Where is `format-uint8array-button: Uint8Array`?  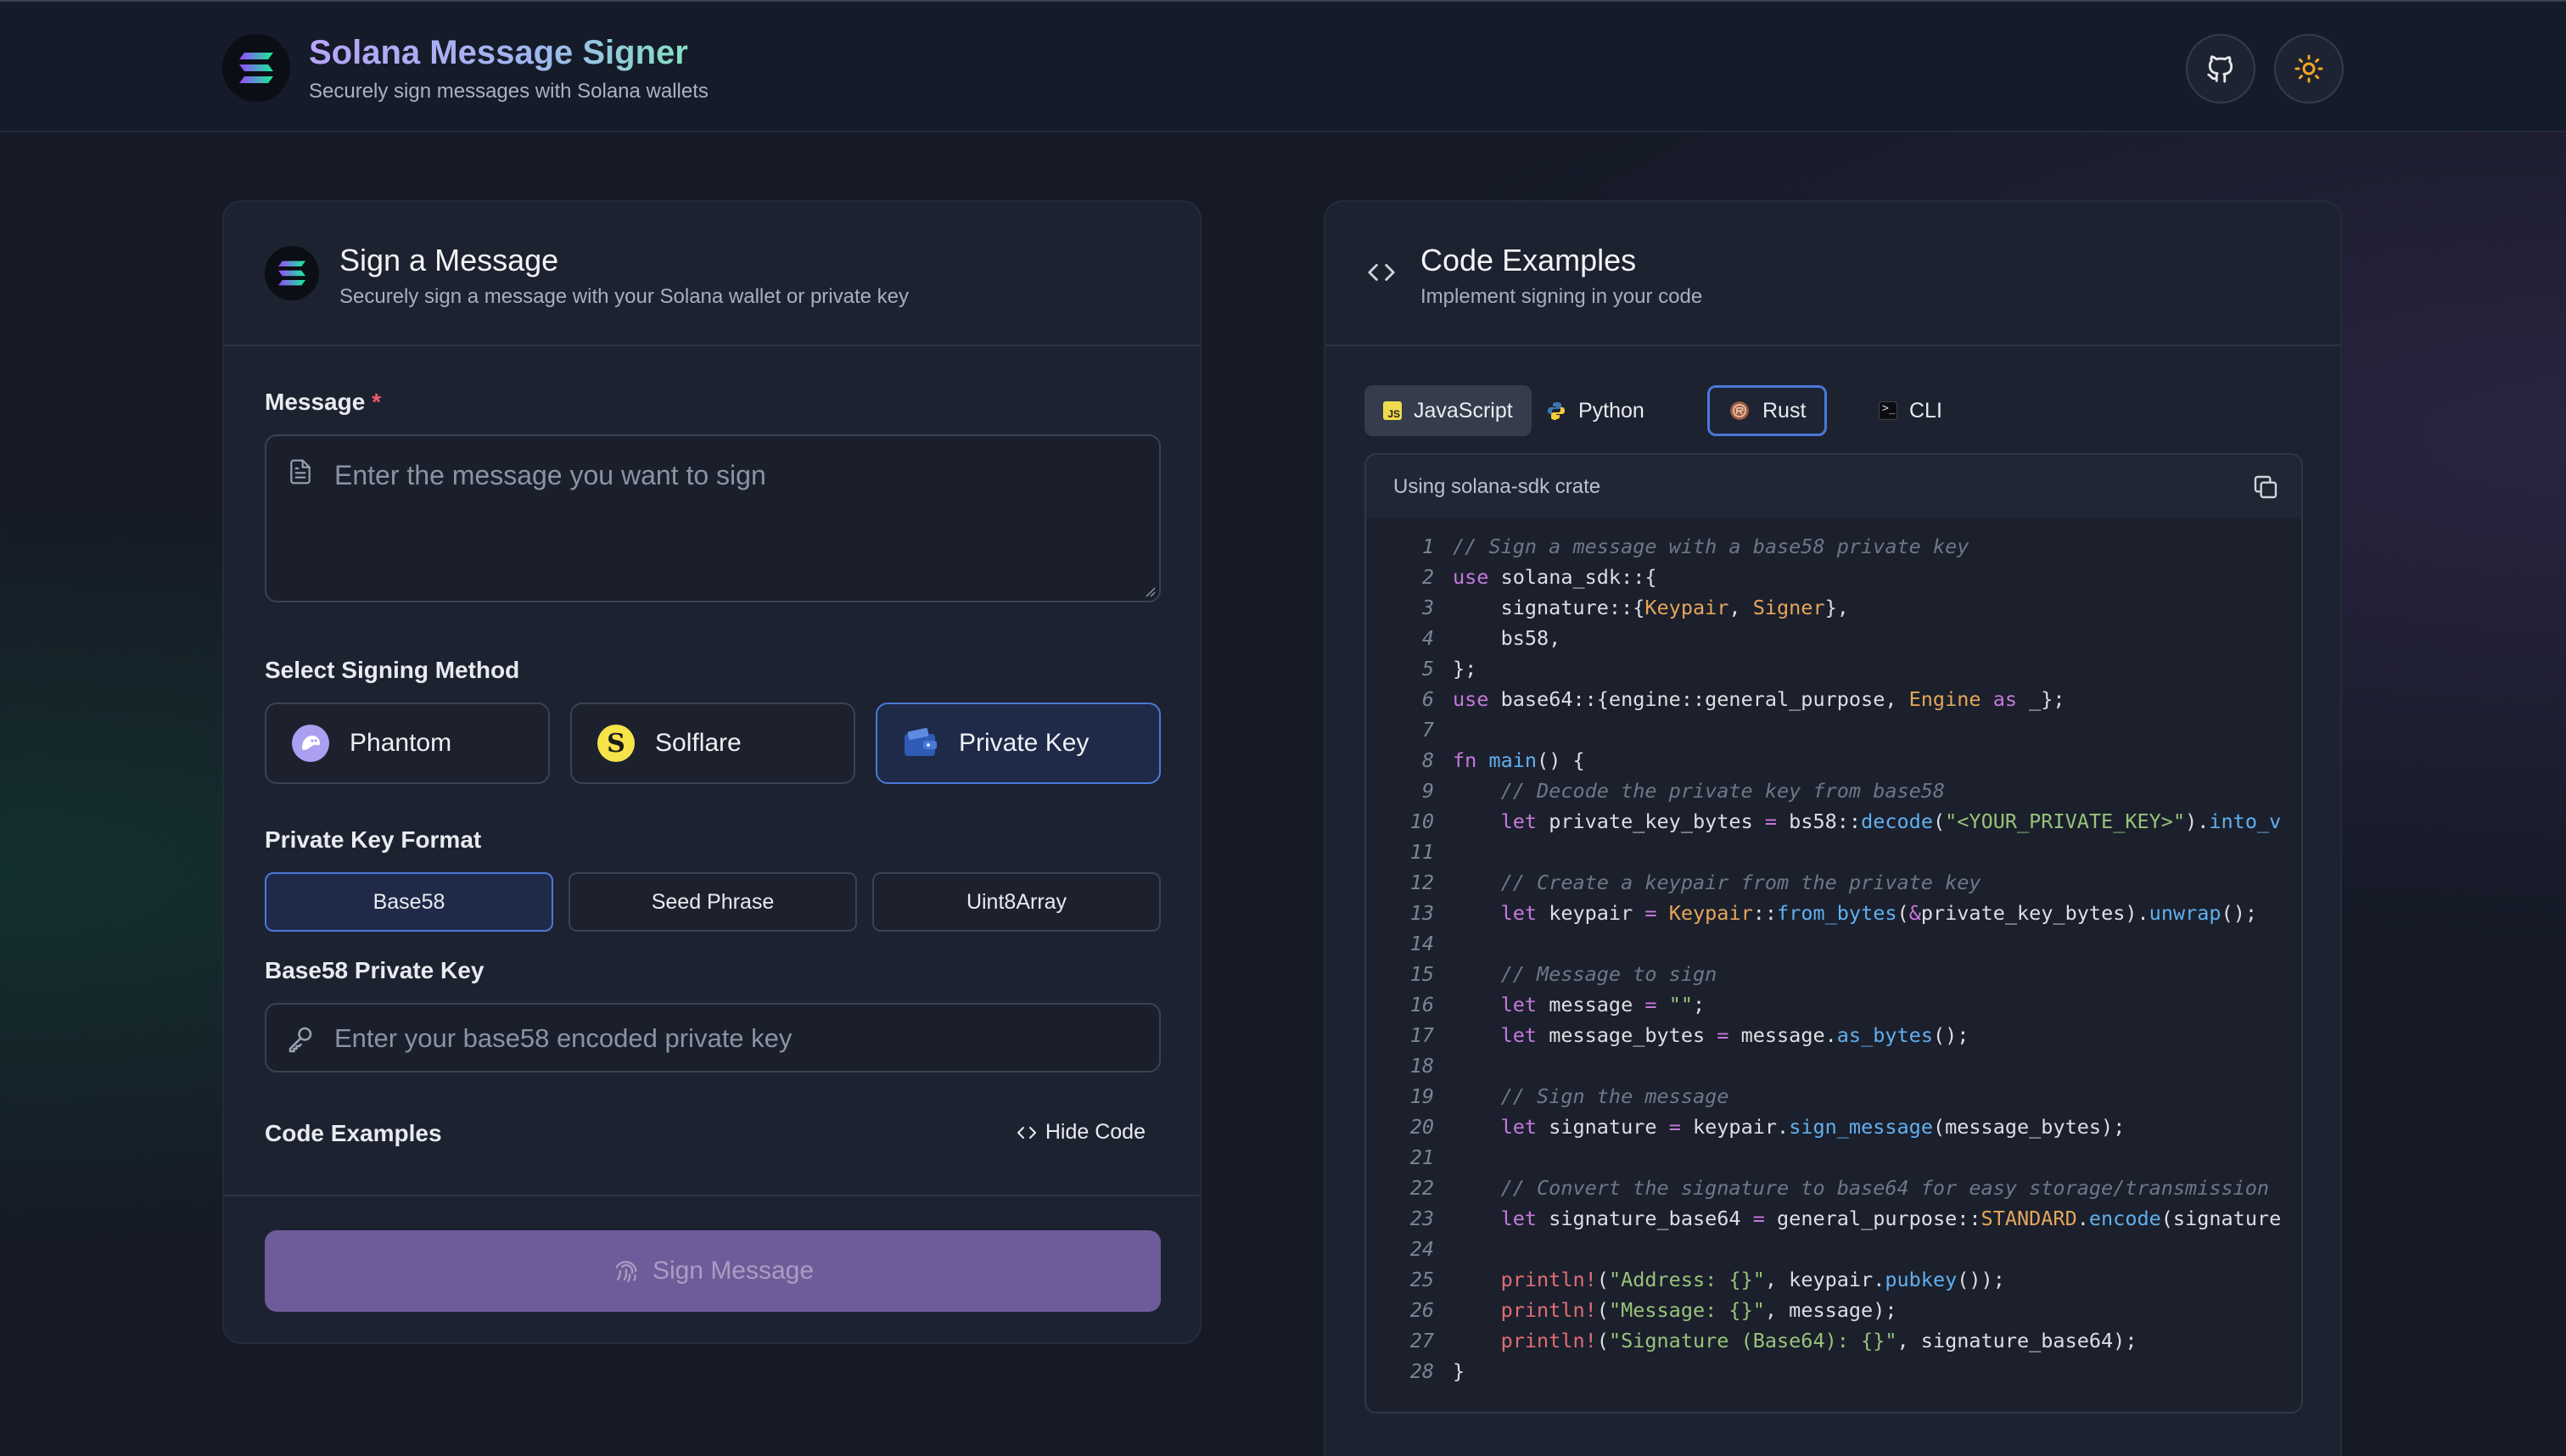 format-uint8array-button: Uint8Array is located at coordinates (1016, 902).